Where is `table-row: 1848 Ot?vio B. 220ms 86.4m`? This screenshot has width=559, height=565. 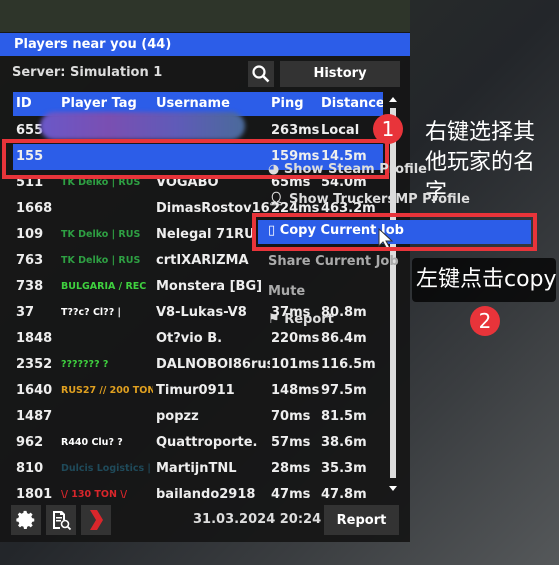 table-row: 1848 Ot?vio B. 220ms 86.4m is located at coordinates (198, 339).